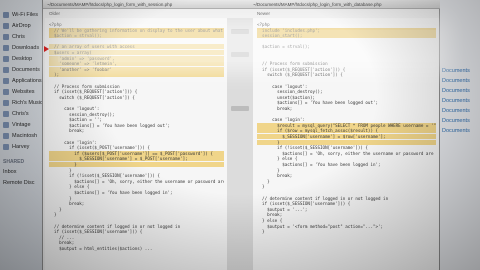 This screenshot has height=270, width=480. What do you see at coordinates (136, 69) in the screenshot?
I see `code-line: 'another' => 'foobar'` at bounding box center [136, 69].